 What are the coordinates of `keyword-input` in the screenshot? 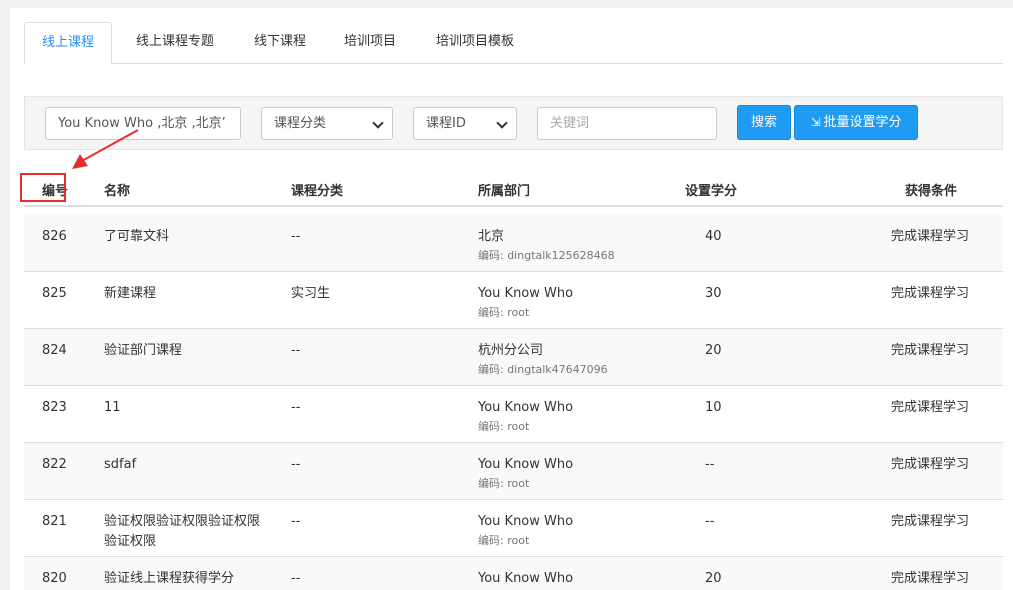 It's located at (627, 123).